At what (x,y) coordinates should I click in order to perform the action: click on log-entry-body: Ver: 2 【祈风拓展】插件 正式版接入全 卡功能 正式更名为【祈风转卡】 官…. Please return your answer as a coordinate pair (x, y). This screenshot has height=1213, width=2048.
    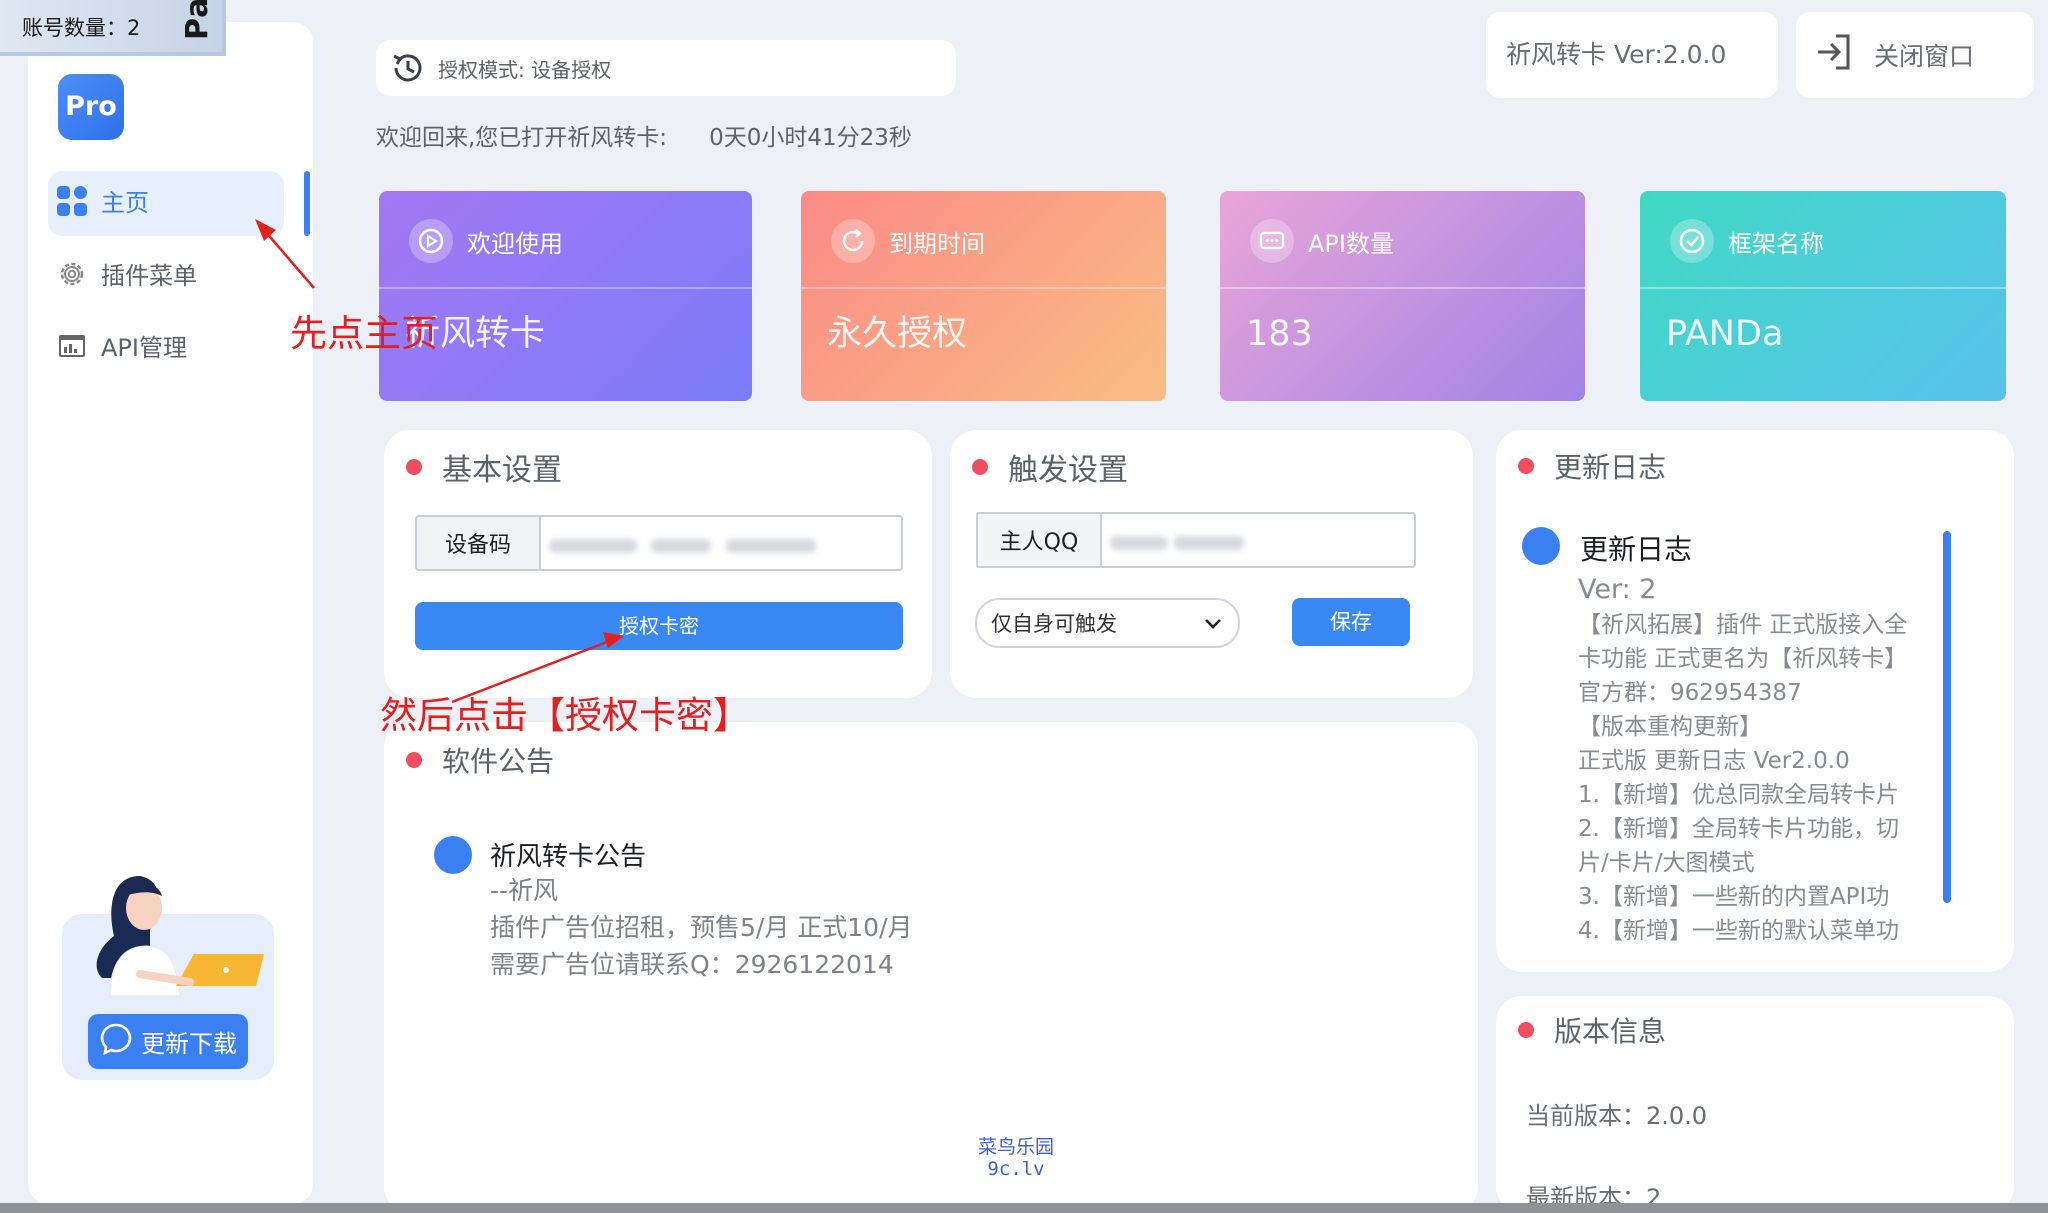
    Looking at the image, I should click on (1759, 760).